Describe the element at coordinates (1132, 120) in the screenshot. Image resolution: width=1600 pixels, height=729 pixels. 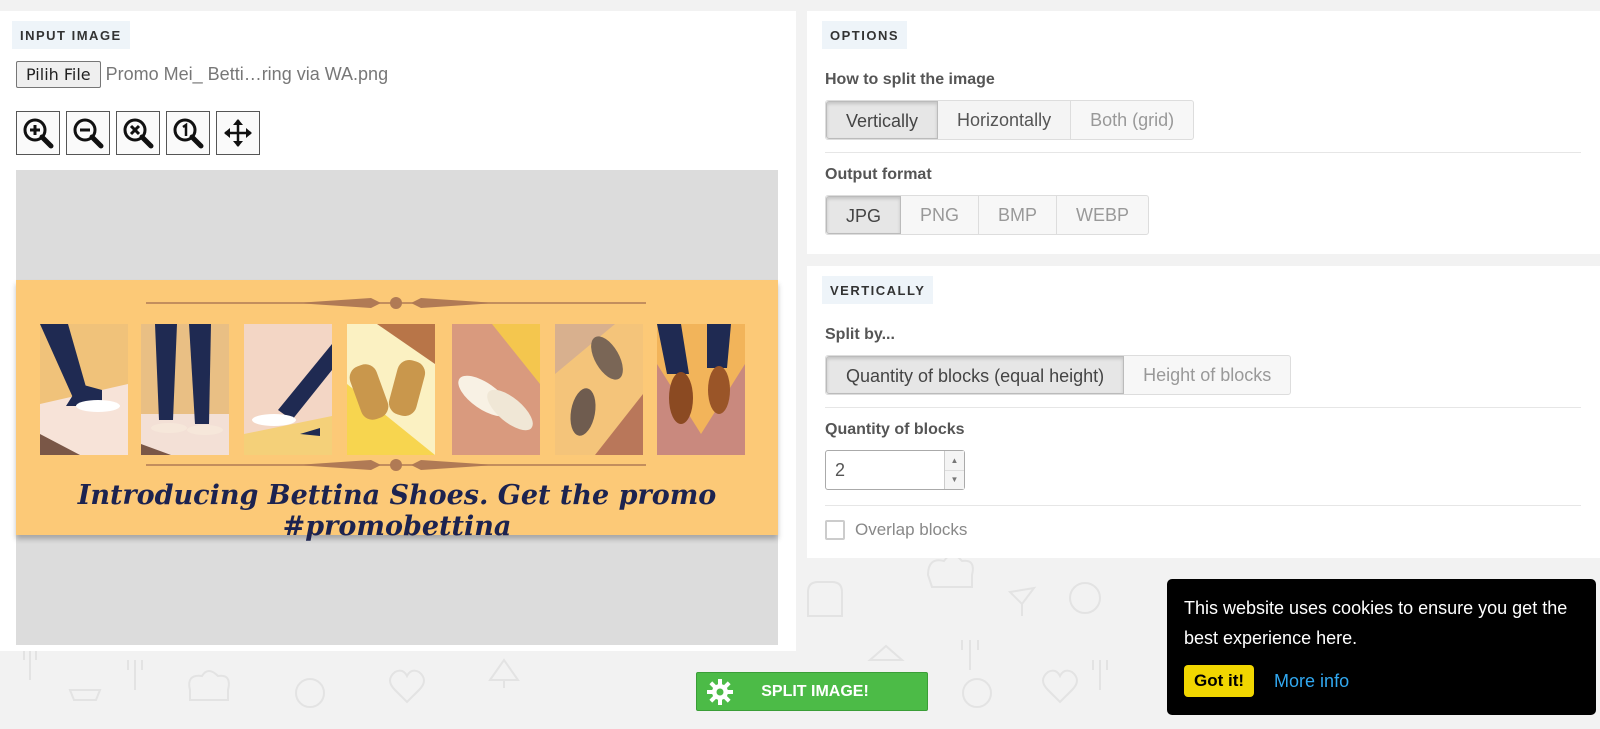
I see `split-grid-option: Both (grid)` at that location.